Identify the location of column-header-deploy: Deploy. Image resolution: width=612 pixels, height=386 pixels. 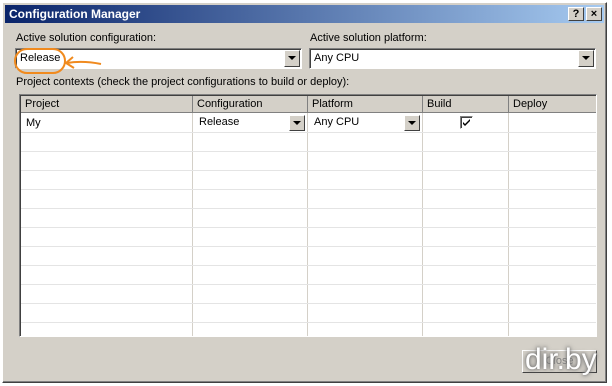
(552, 104).